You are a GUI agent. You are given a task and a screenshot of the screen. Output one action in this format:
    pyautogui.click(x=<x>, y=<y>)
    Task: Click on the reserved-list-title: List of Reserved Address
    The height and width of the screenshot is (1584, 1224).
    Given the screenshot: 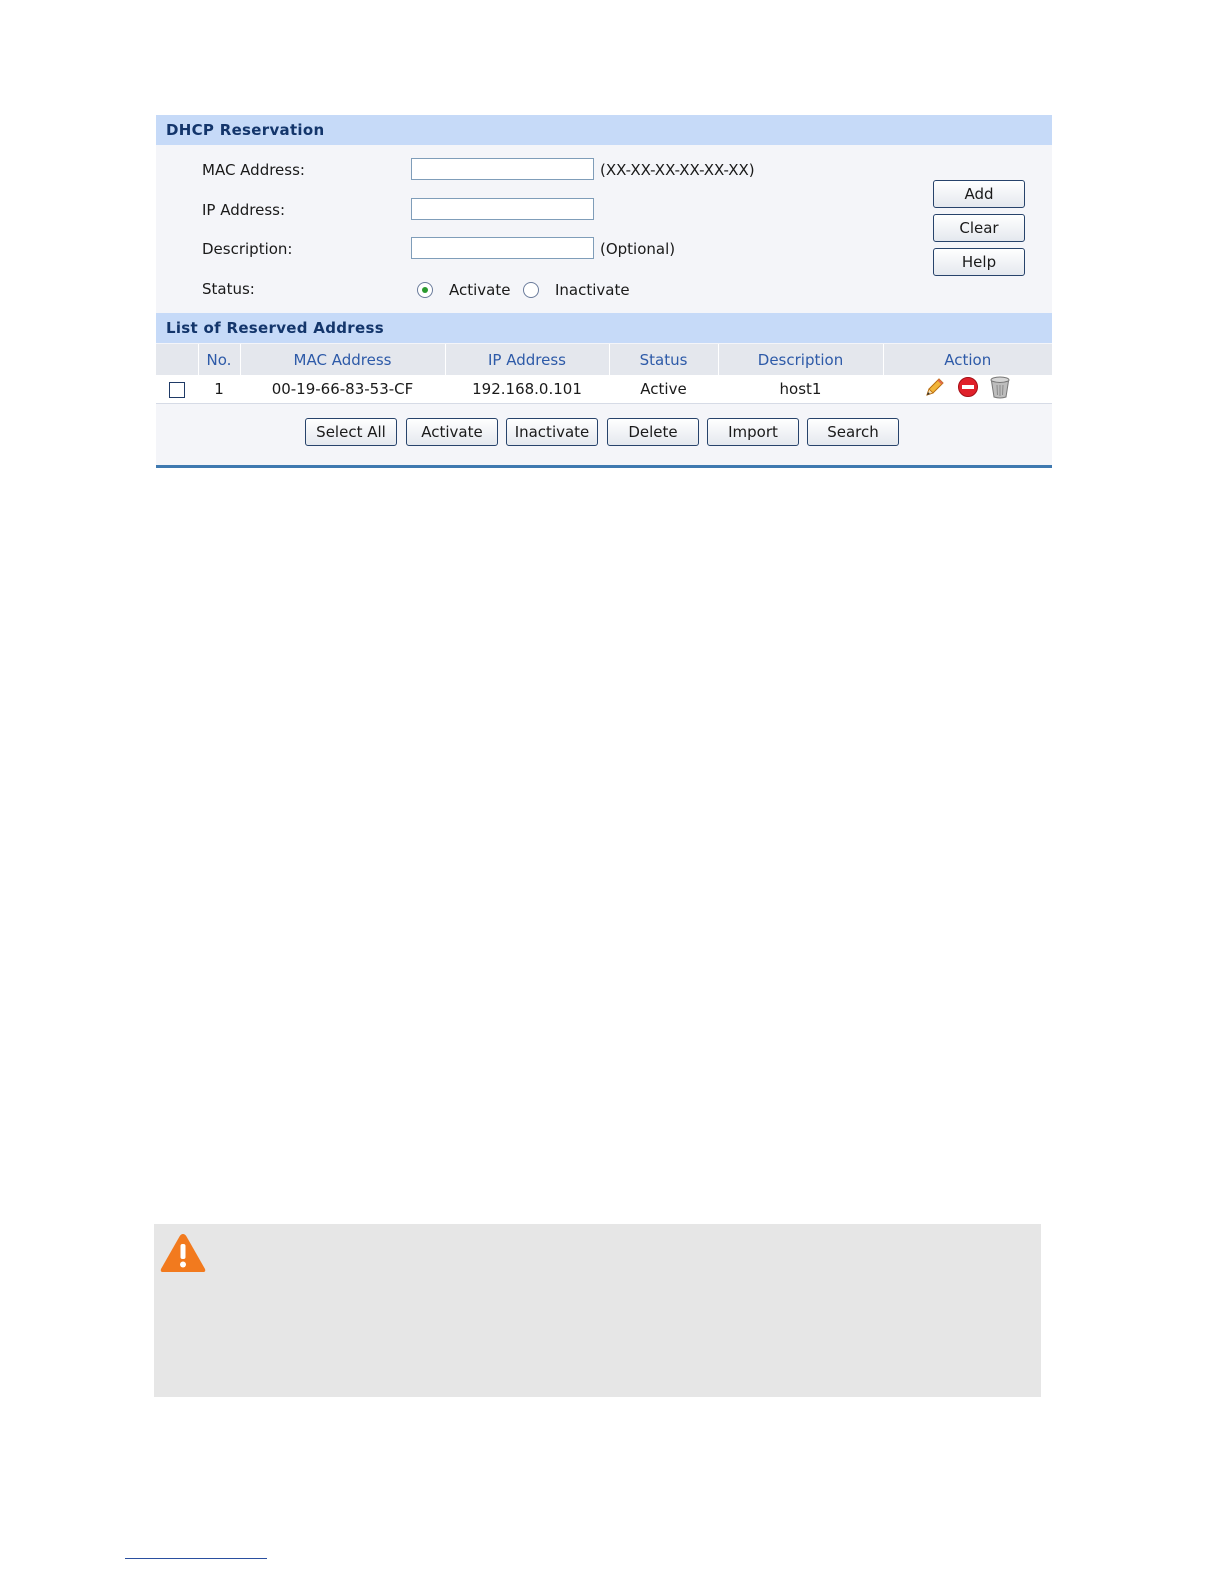 What is the action you would take?
    pyautogui.click(x=604, y=328)
    